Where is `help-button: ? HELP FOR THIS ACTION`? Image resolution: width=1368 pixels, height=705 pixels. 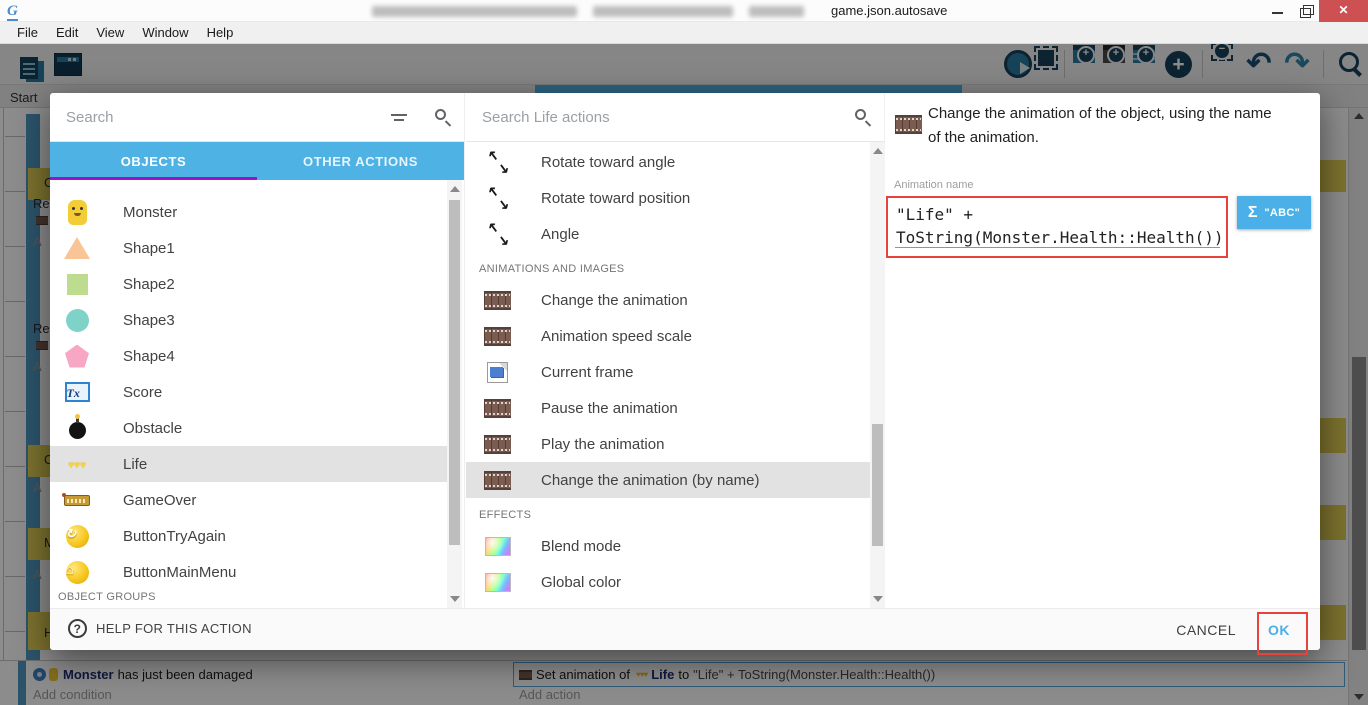
help-button: ? HELP FOR THIS ACTION is located at coordinates (160, 628).